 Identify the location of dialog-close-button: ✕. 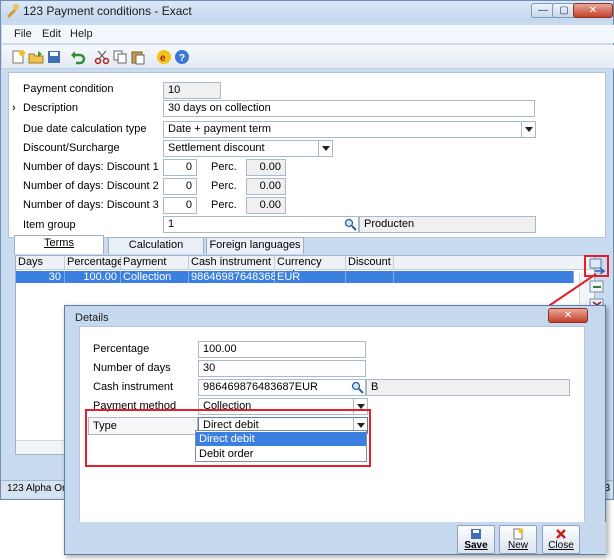
(568, 315).